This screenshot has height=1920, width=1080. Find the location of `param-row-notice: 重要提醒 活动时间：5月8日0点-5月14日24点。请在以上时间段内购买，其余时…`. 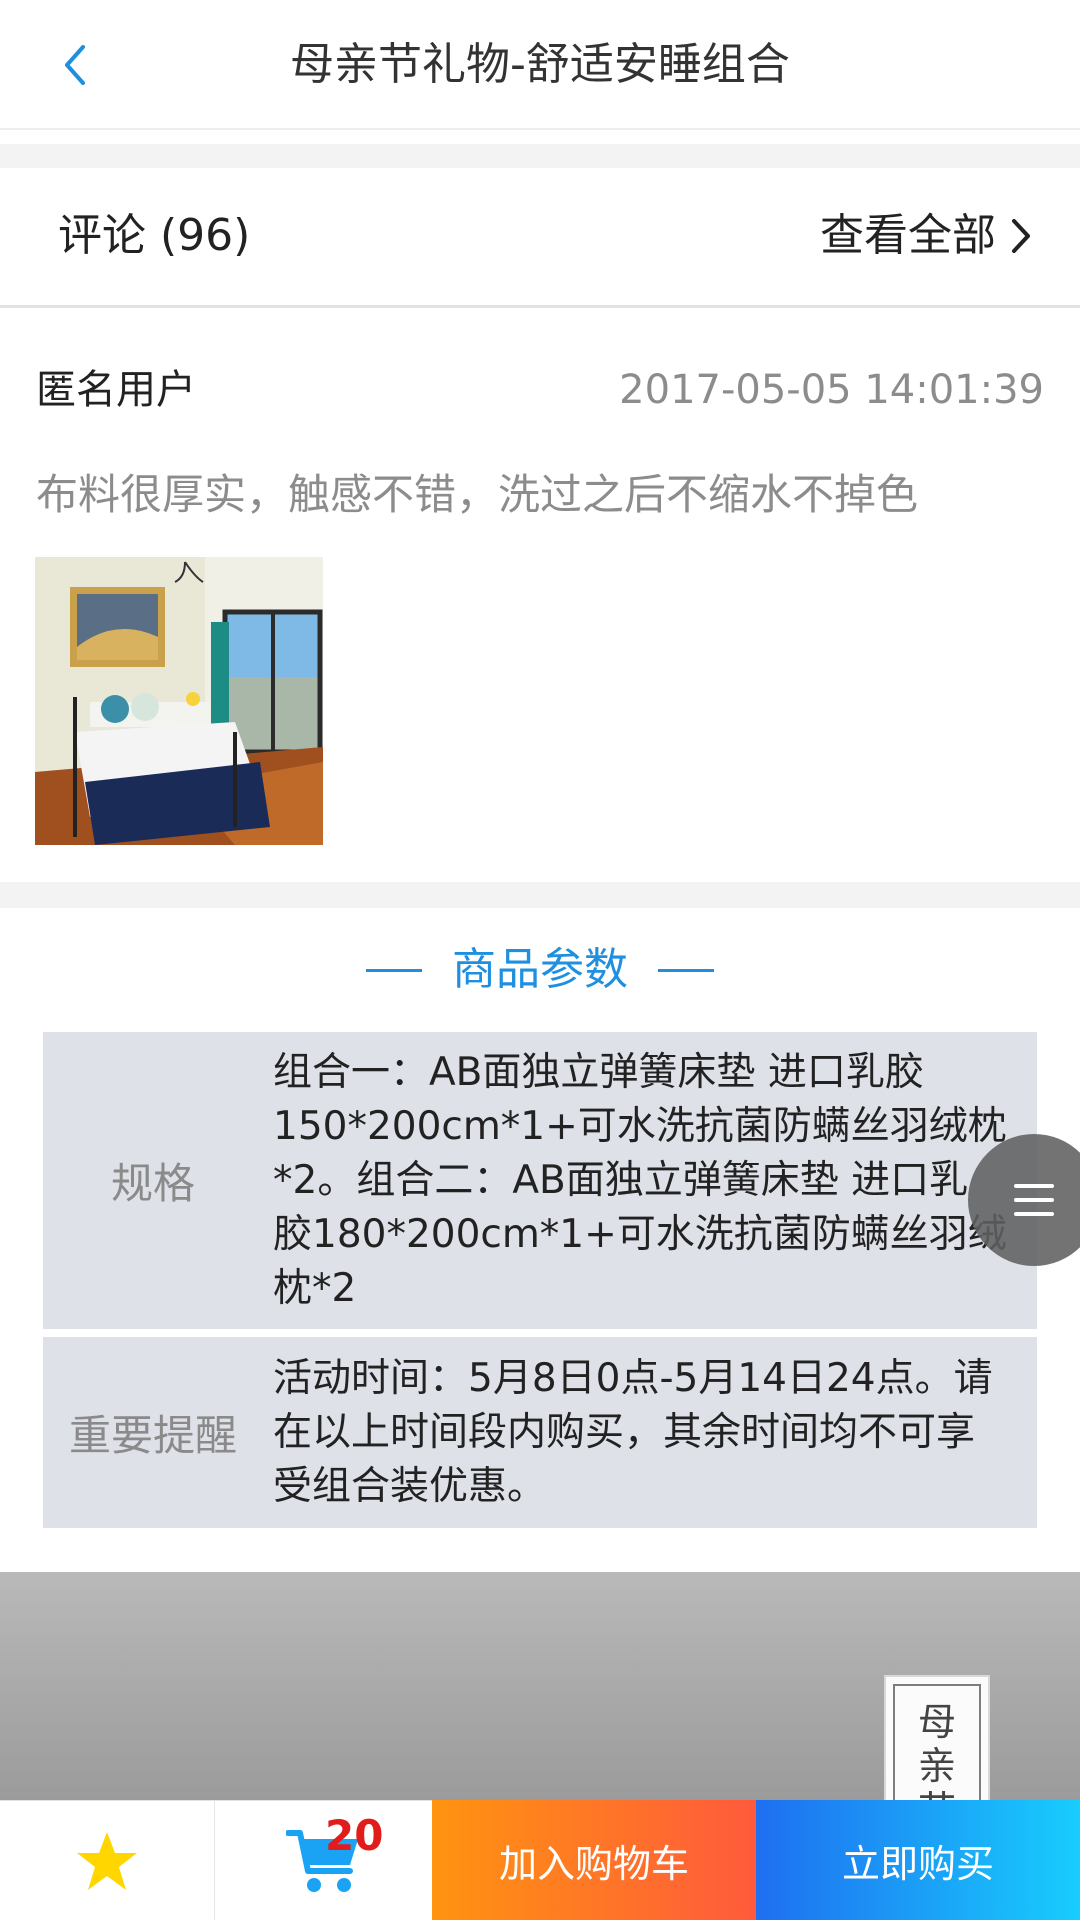

param-row-notice: 重要提醒 活动时间：5月8日0点-5月14日24点。请在以上时间段内购买，其余时… is located at coordinates (540, 1432).